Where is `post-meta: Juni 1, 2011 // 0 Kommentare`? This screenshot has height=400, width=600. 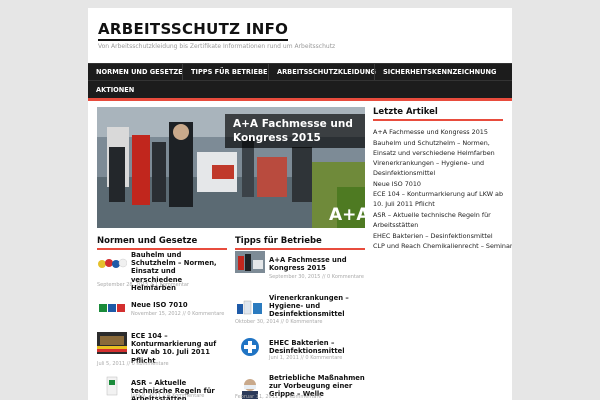 post-meta: Juni 1, 2011 // 0 Kommentare is located at coordinates (306, 358).